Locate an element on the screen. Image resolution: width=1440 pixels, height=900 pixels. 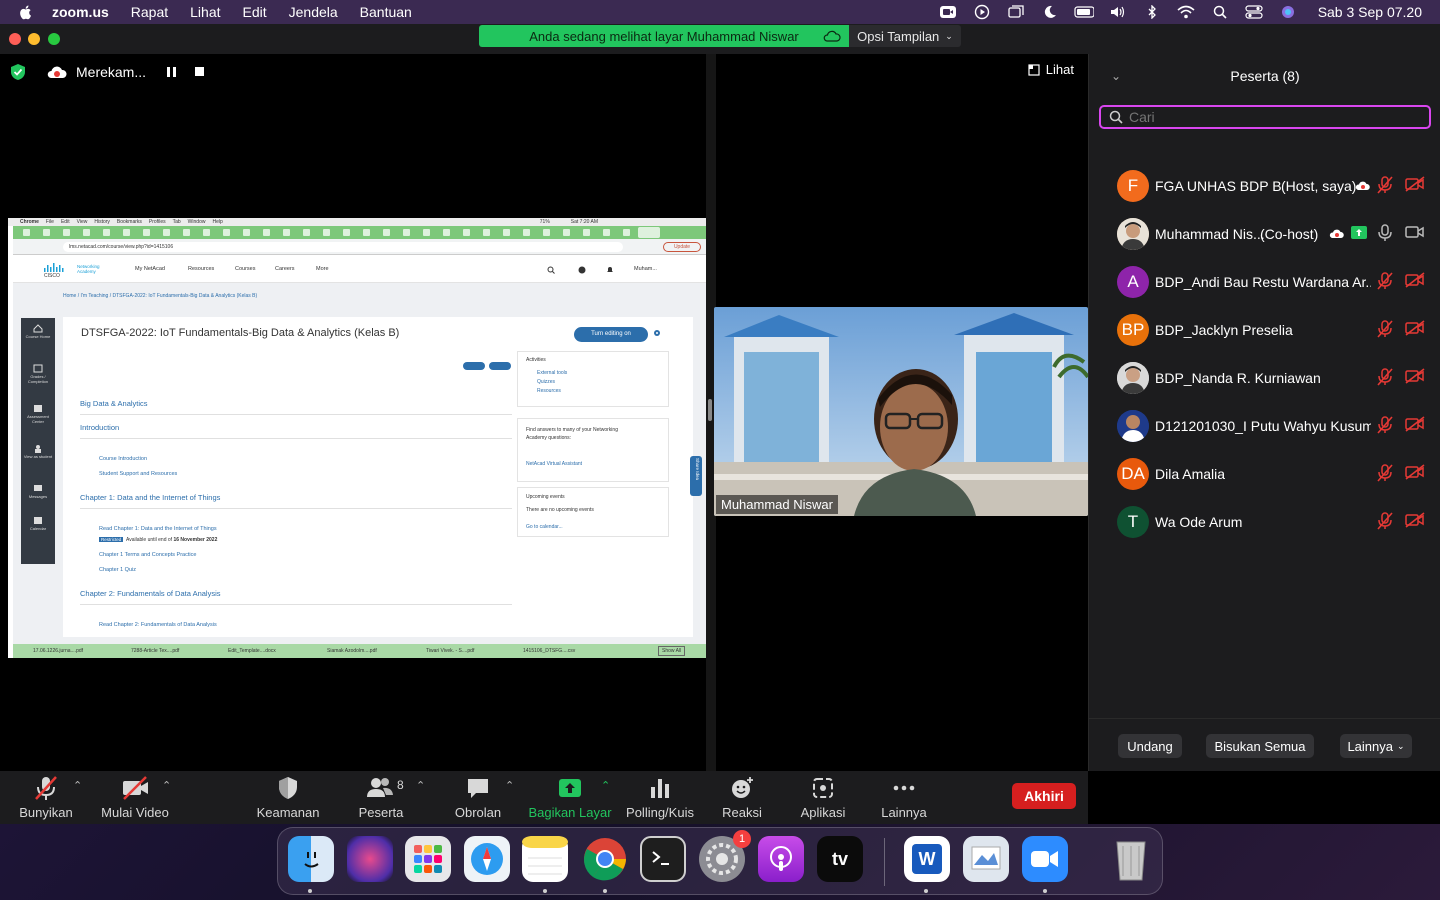
minimize-window-button is located at coordinates (34, 39).